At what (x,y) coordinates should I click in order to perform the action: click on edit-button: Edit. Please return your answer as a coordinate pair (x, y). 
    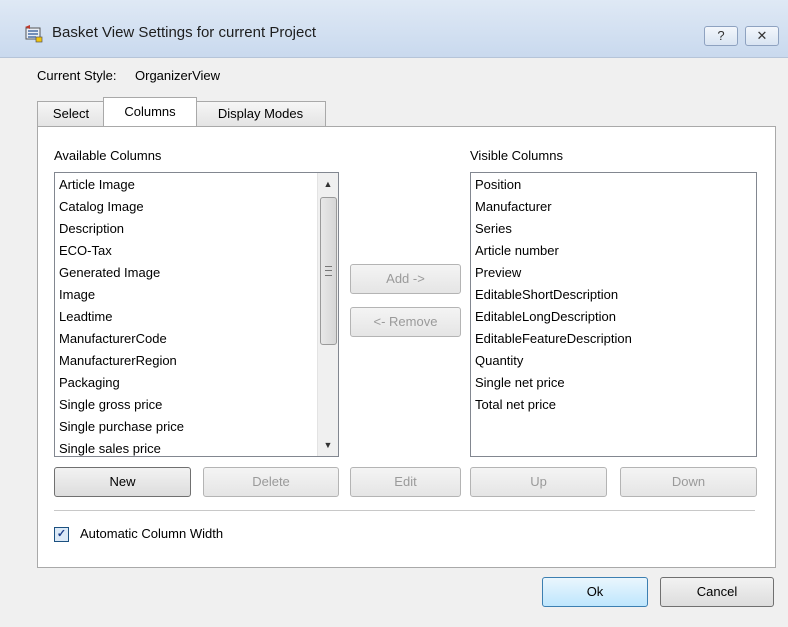
    Looking at the image, I should click on (405, 482).